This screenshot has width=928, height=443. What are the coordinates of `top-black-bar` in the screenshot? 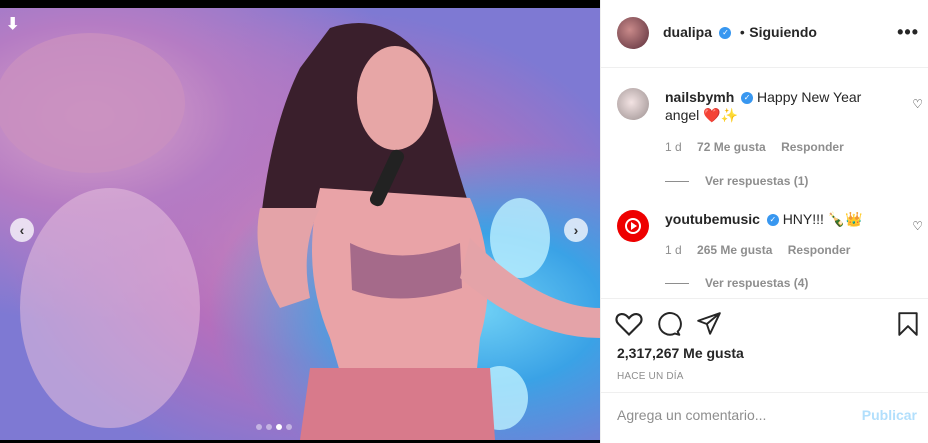 It's located at (300, 4).